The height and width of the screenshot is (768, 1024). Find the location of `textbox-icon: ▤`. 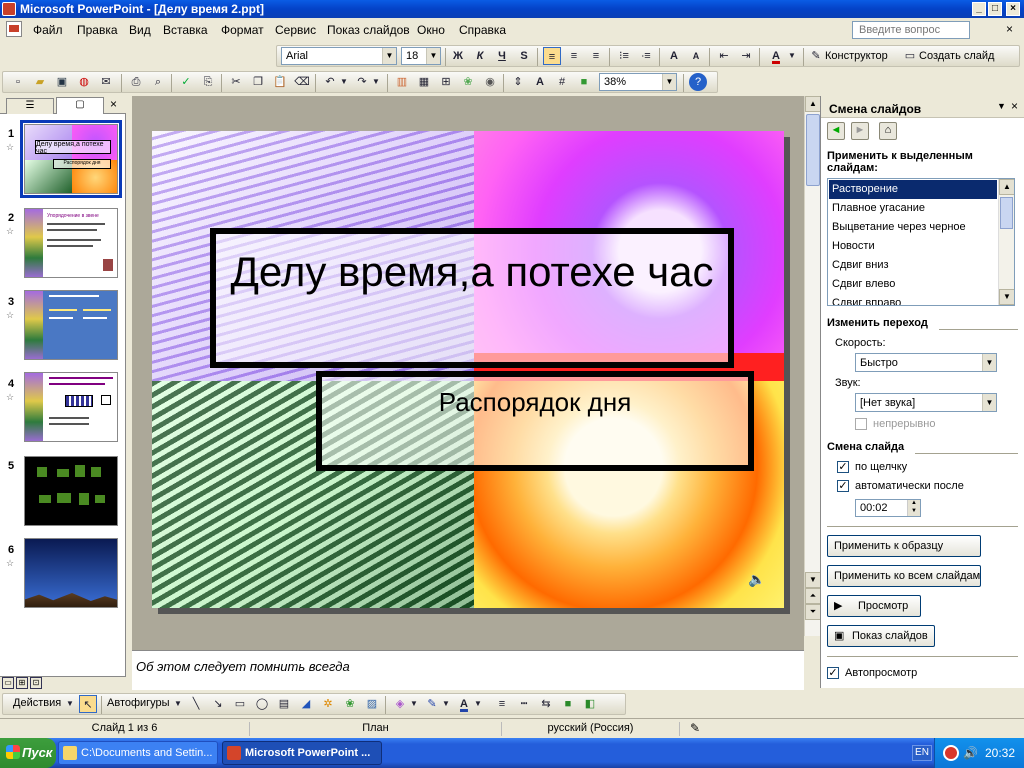

textbox-icon: ▤ is located at coordinates (284, 704).